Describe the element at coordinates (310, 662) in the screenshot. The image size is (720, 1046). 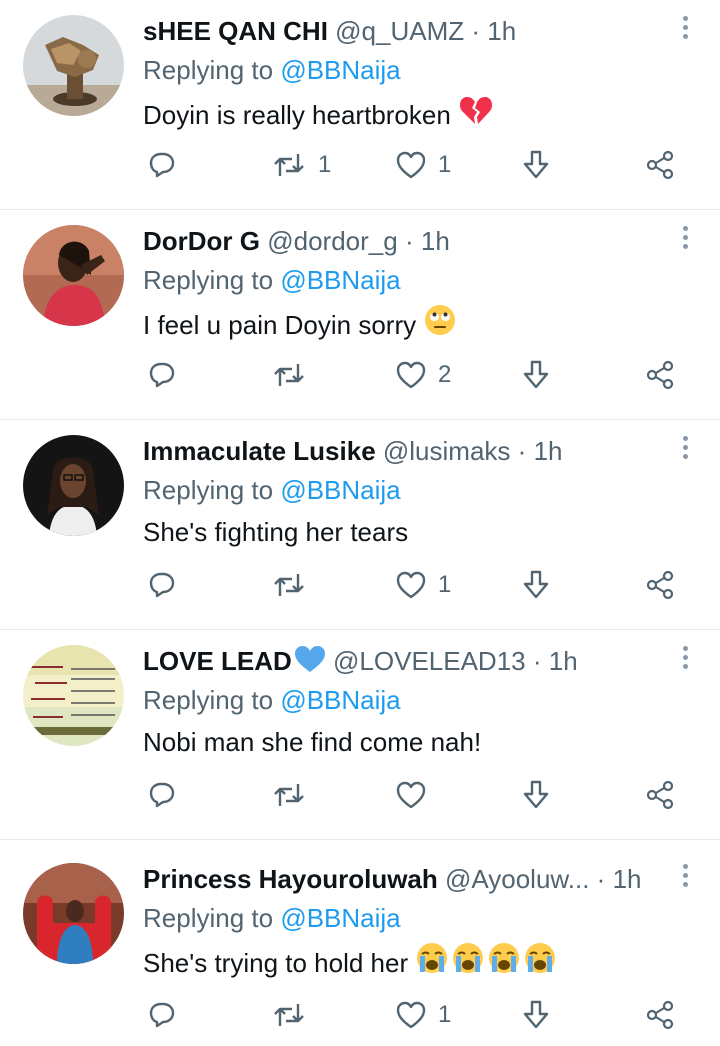
I see `blue-heart-icon` at that location.